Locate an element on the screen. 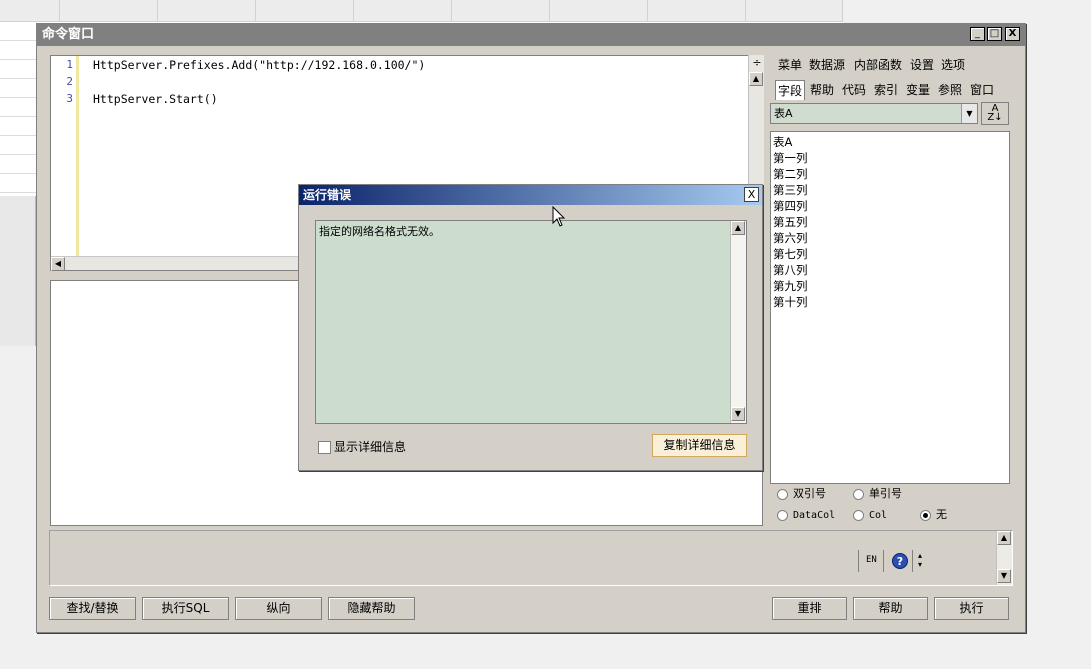 Image resolution: width=1091 pixels, height=669 pixels. background-panel is located at coordinates (18, 271).